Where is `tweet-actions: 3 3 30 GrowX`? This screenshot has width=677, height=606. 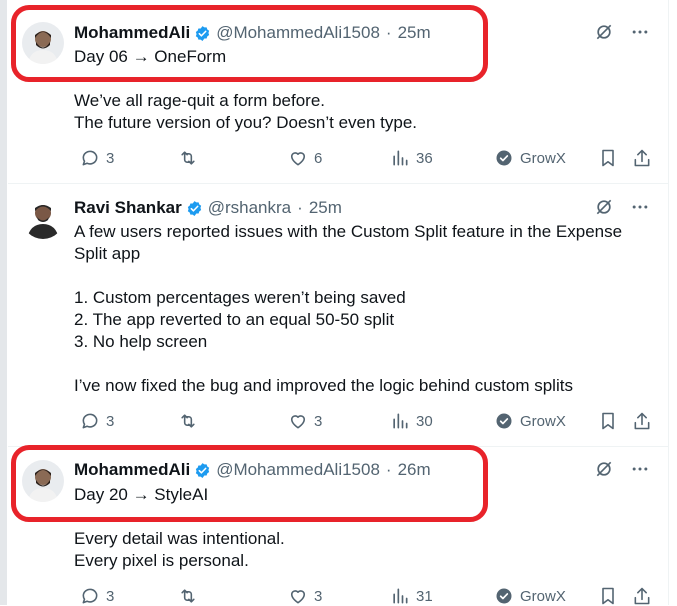
tweet-actions: 3 3 30 GrowX is located at coordinates (364, 421).